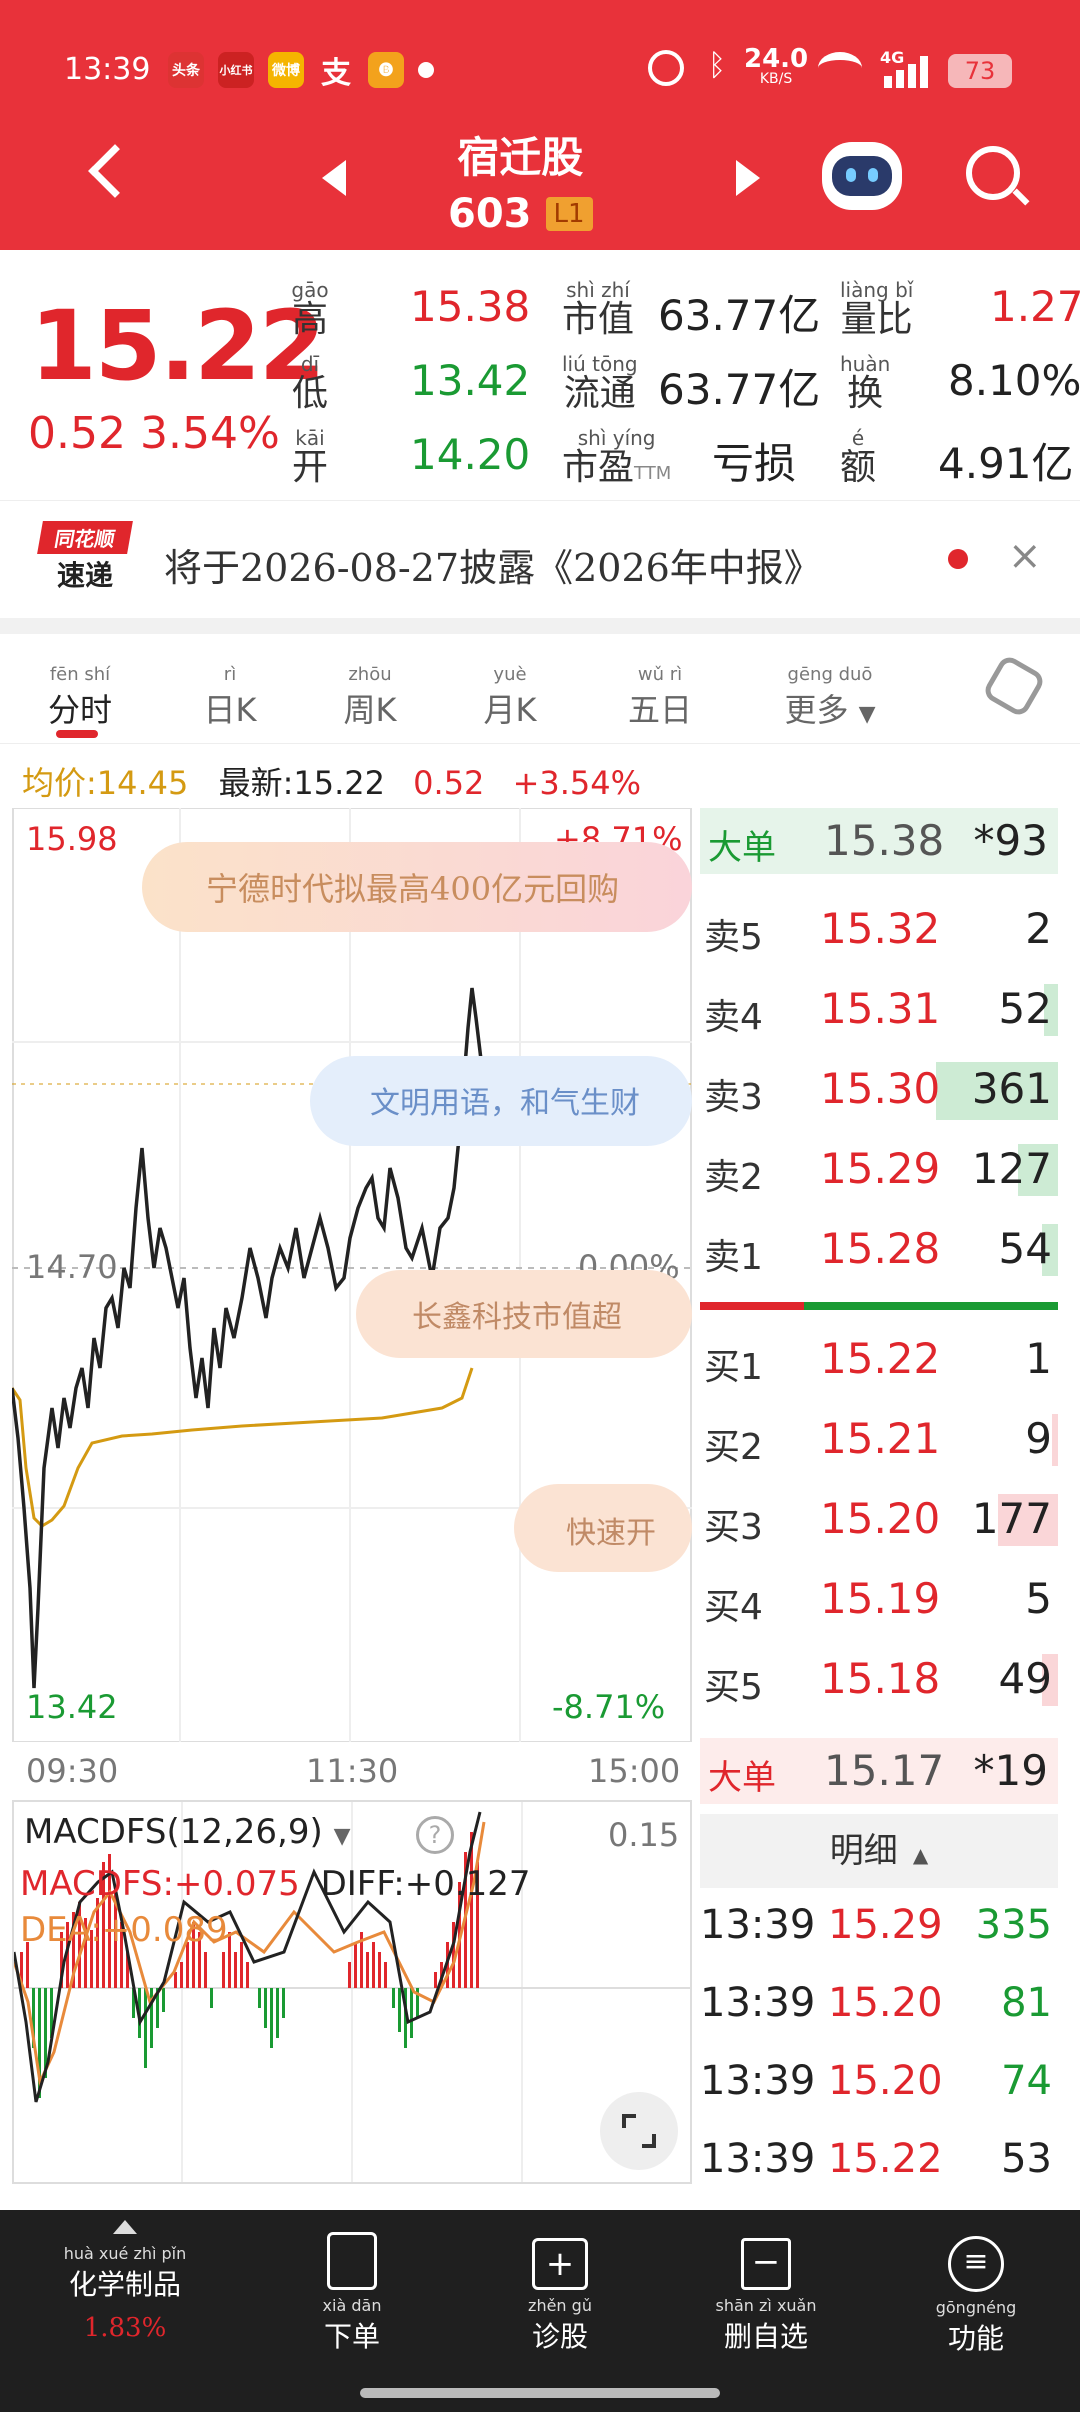 Image resolution: width=1080 pixels, height=2412 pixels. Describe the element at coordinates (80, 697) in the screenshot. I see `tab-intraday: fēn shí 分时` at that location.